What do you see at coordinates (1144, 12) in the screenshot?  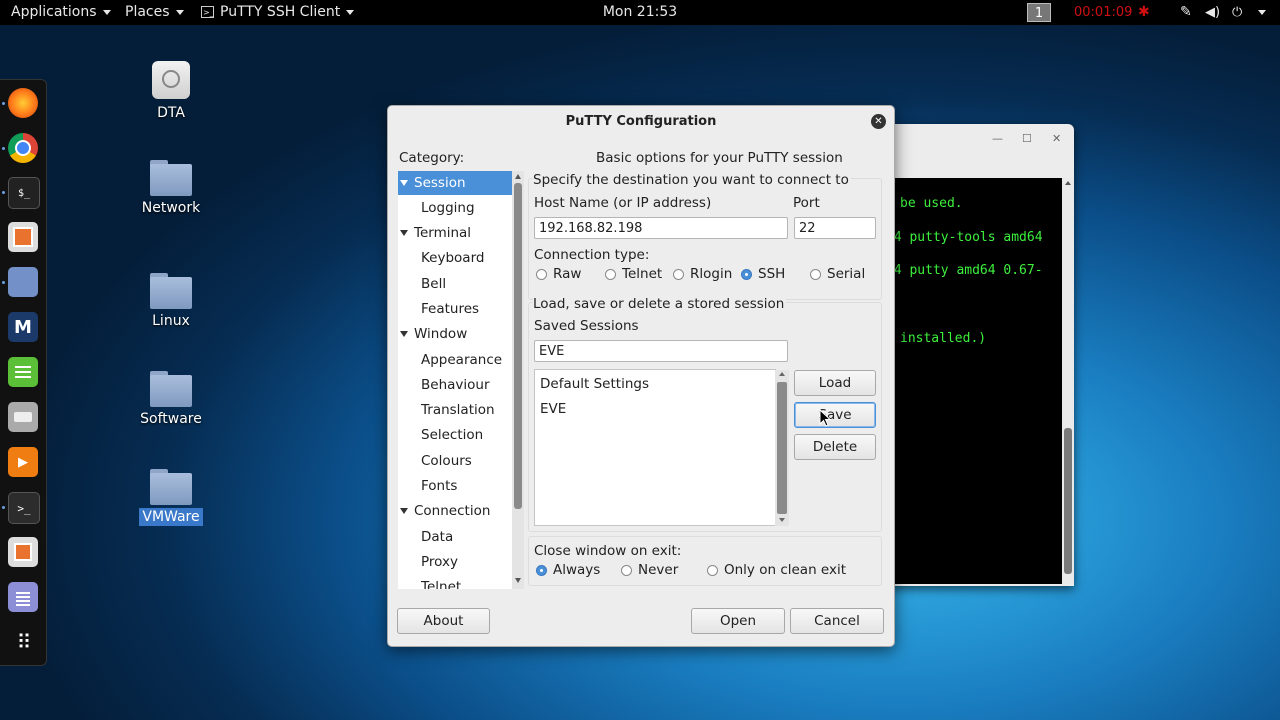 I see `record-icon: ✱` at bounding box center [1144, 12].